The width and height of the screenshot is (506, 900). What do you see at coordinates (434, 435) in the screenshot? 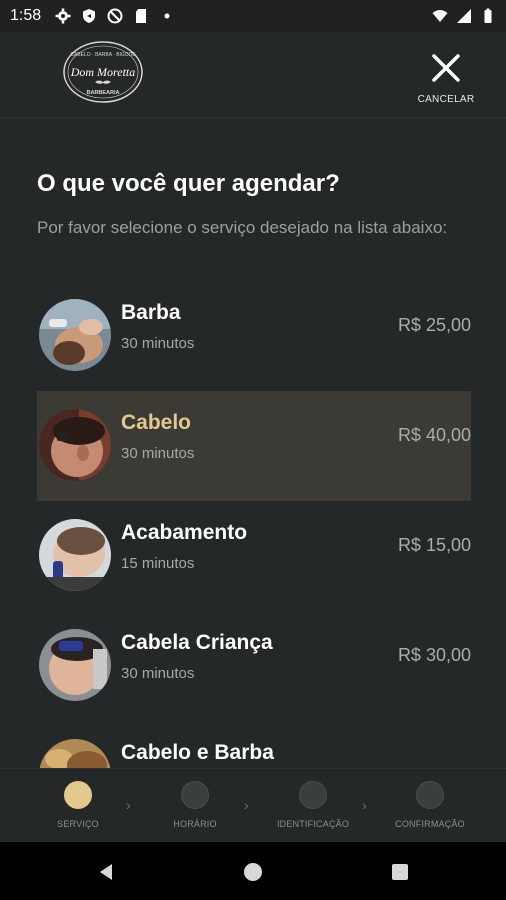
I see `service-price: R$ 40,00` at bounding box center [434, 435].